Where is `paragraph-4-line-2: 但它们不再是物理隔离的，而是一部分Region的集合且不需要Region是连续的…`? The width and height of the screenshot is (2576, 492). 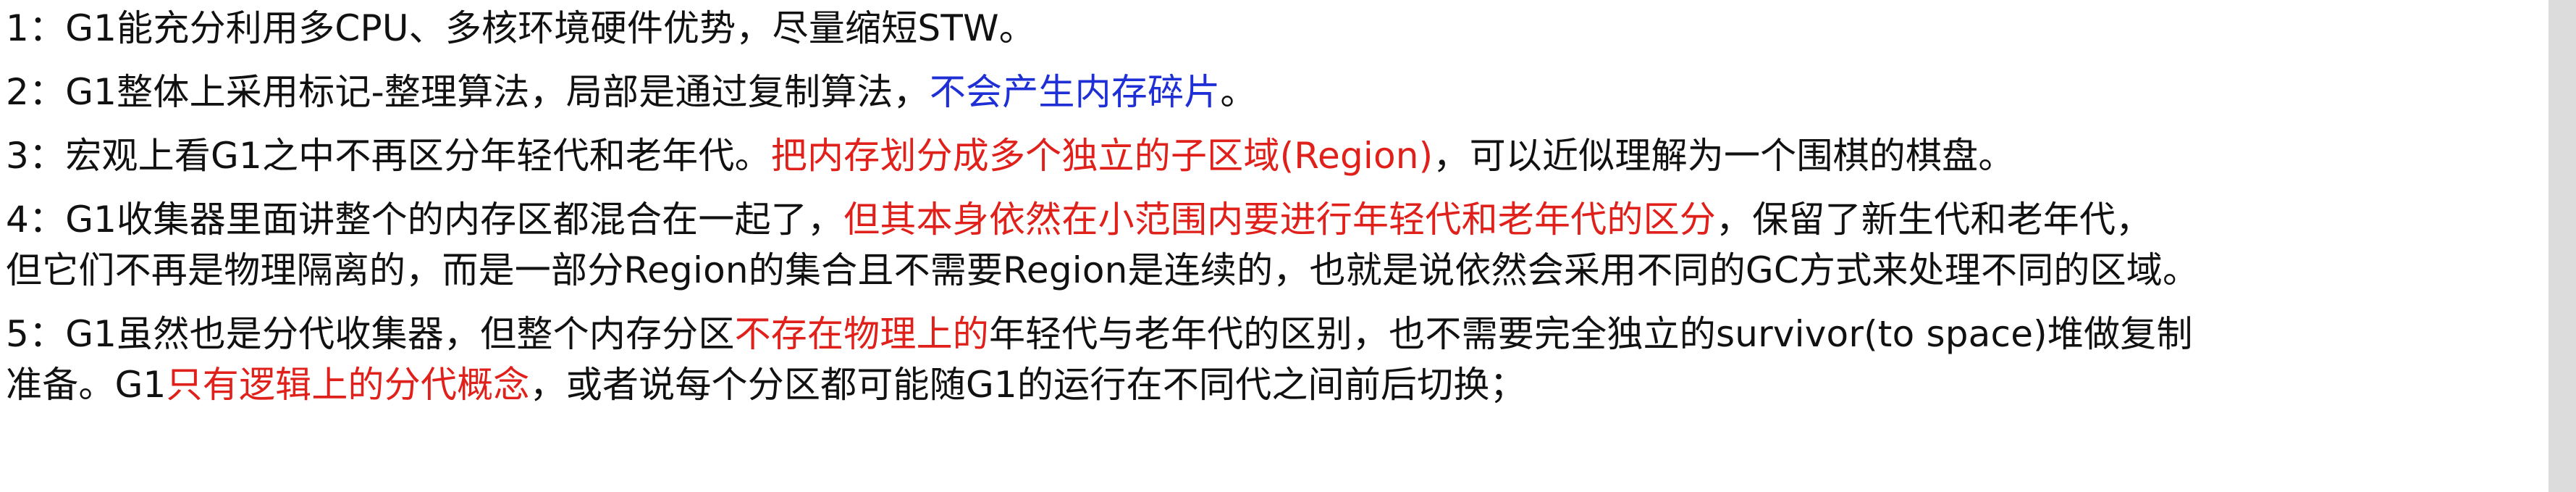
paragraph-4-line-2: 但它们不再是物理隔离的，而是一部分Region的集合且不需要Region是连续的… is located at coordinates (1287, 270).